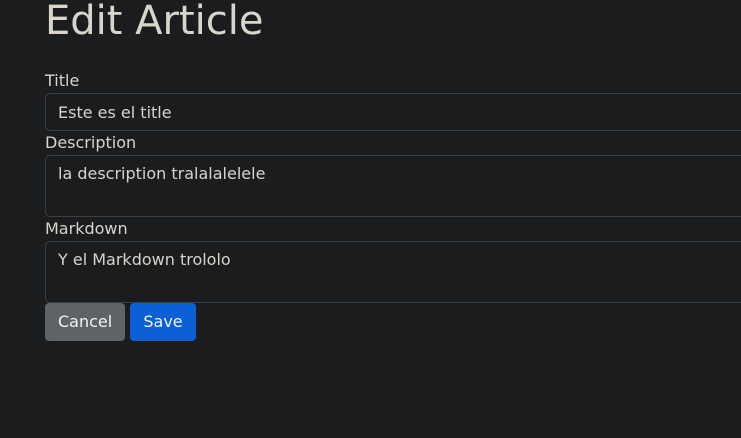 The image size is (741, 438). Describe the element at coordinates (393, 186) in the screenshot. I see `description-textarea: la description tralalalelele` at that location.